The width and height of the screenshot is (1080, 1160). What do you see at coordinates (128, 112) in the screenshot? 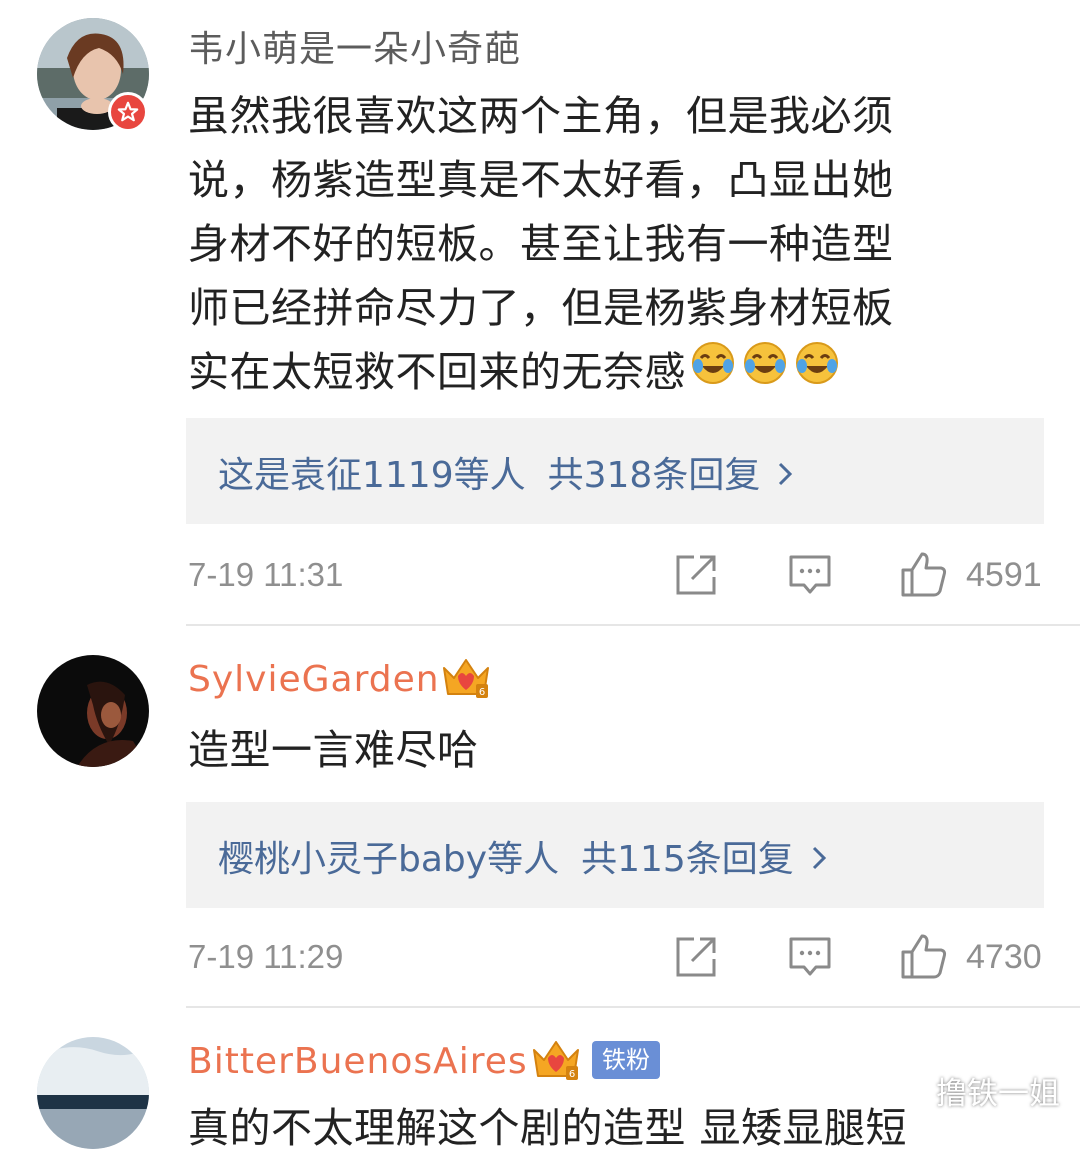
I see `verified-star-icon` at bounding box center [128, 112].